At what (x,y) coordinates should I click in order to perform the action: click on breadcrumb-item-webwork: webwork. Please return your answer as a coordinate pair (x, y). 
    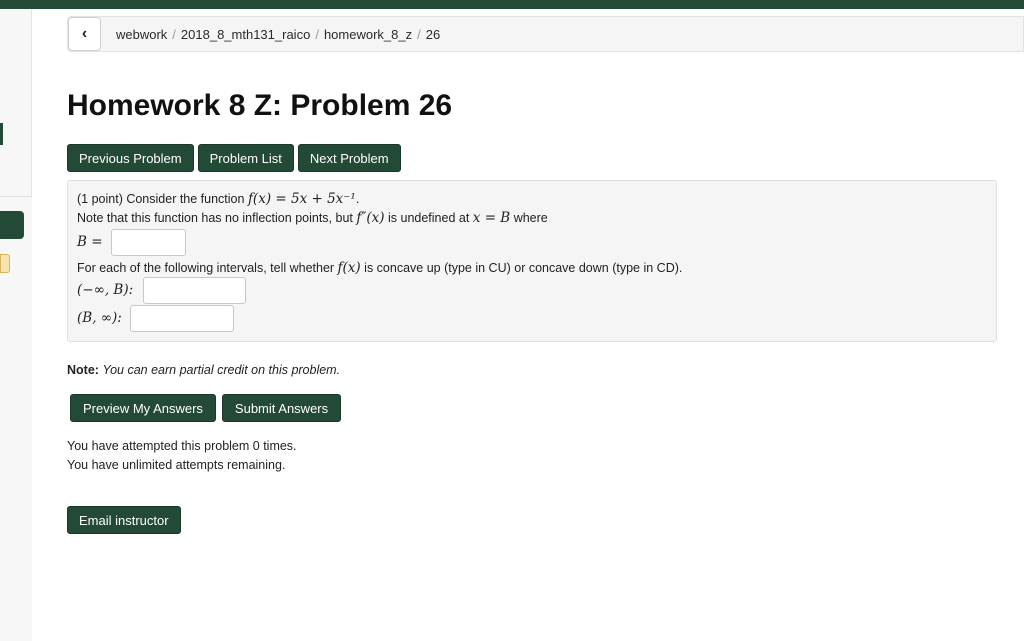
    Looking at the image, I should click on (141, 34).